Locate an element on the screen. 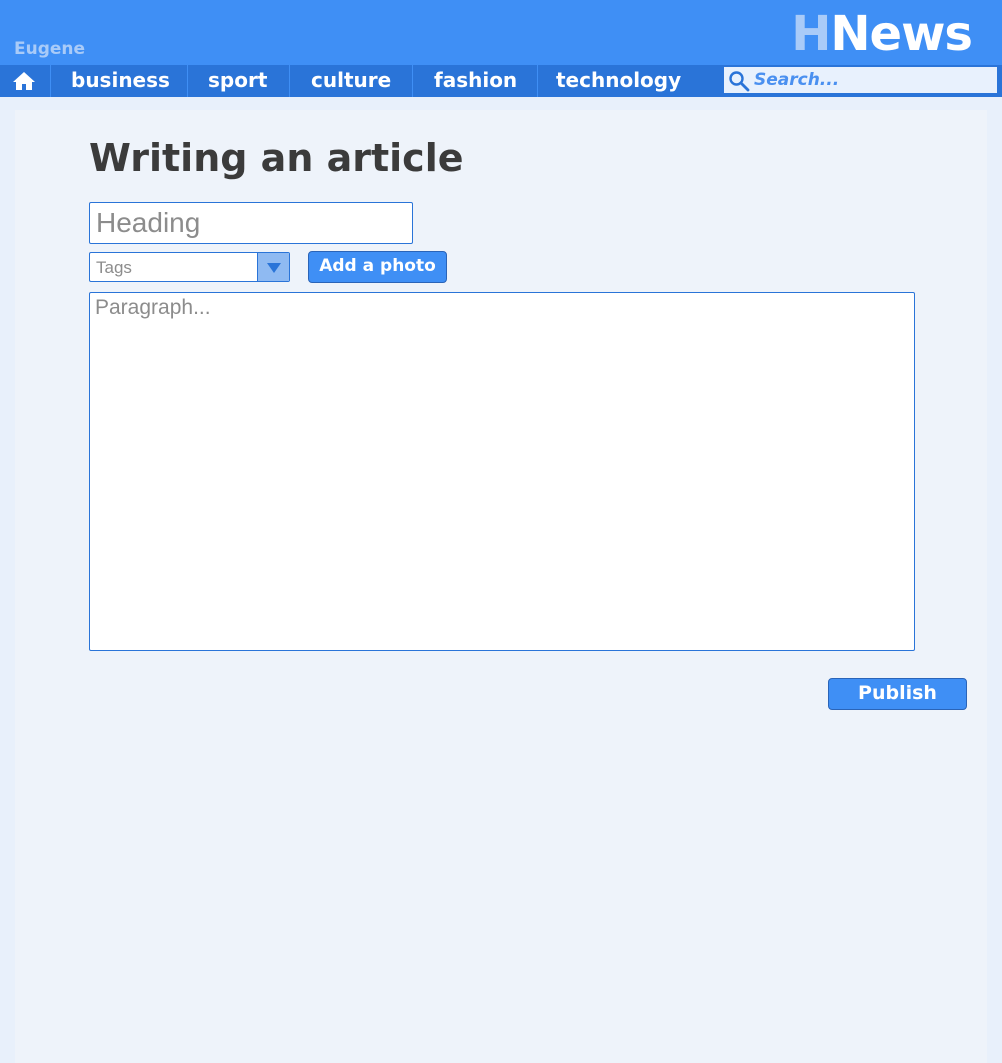  app-header: Eugene HNews is located at coordinates (501, 32).